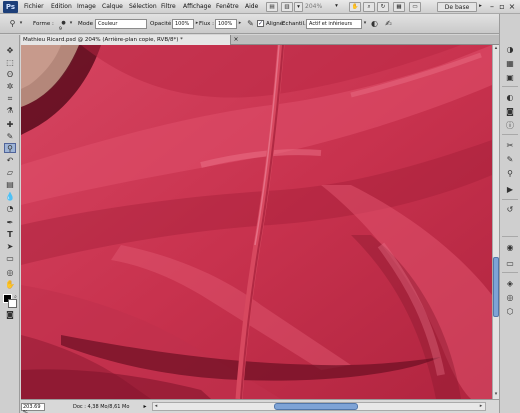 The image size is (520, 413). What do you see at coordinates (510, 173) in the screenshot?
I see `clone-source-icon: ⚲` at bounding box center [510, 173].